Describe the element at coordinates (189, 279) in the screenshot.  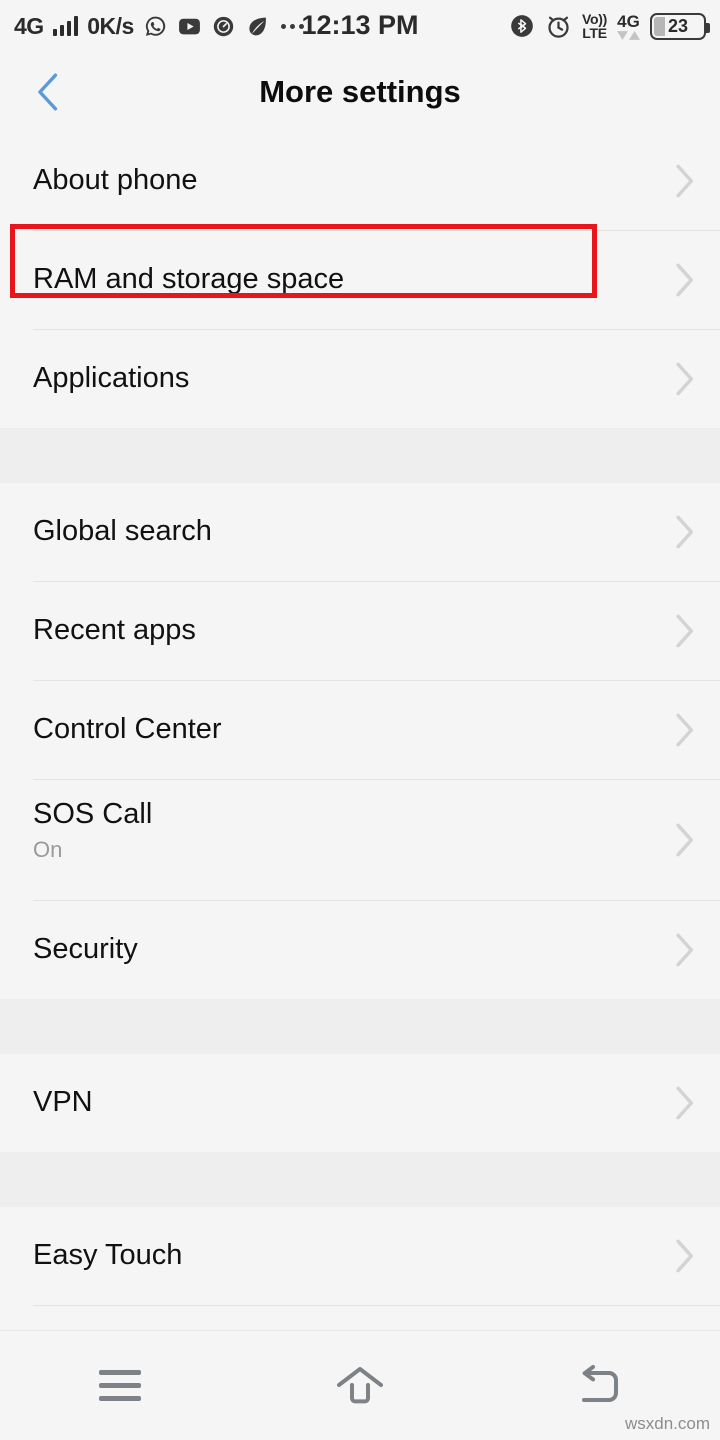
I see `row-label: RAM and storage space` at that location.